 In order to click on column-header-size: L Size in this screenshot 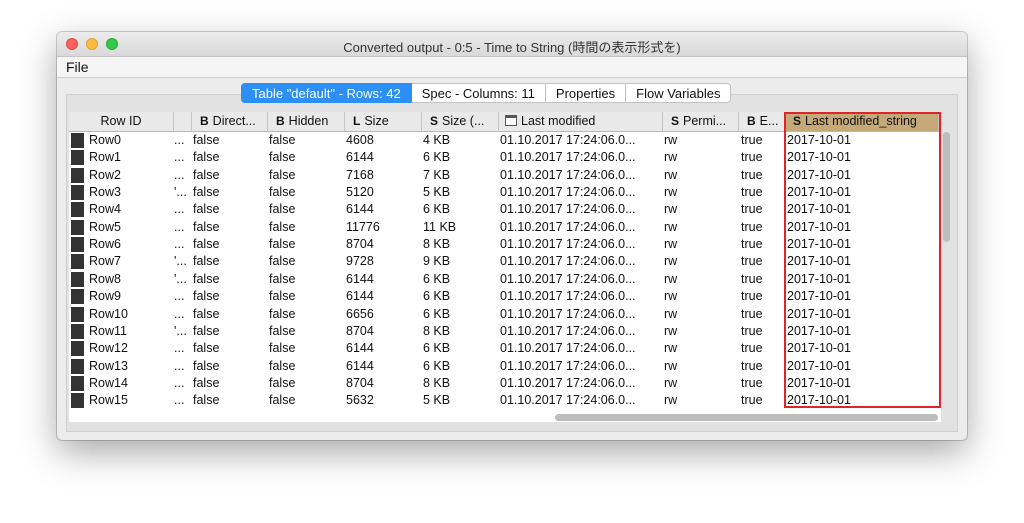, I will do `click(383, 121)`.